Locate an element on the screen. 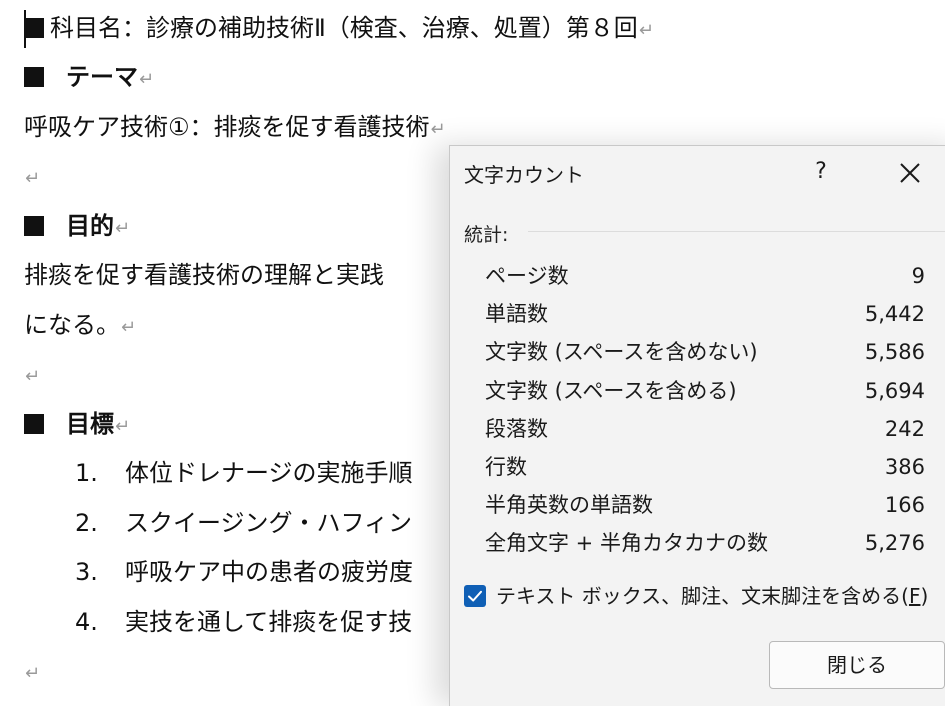  stat-row-halfwidth-words: 半角英数の単語数 166 is located at coordinates (705, 505).